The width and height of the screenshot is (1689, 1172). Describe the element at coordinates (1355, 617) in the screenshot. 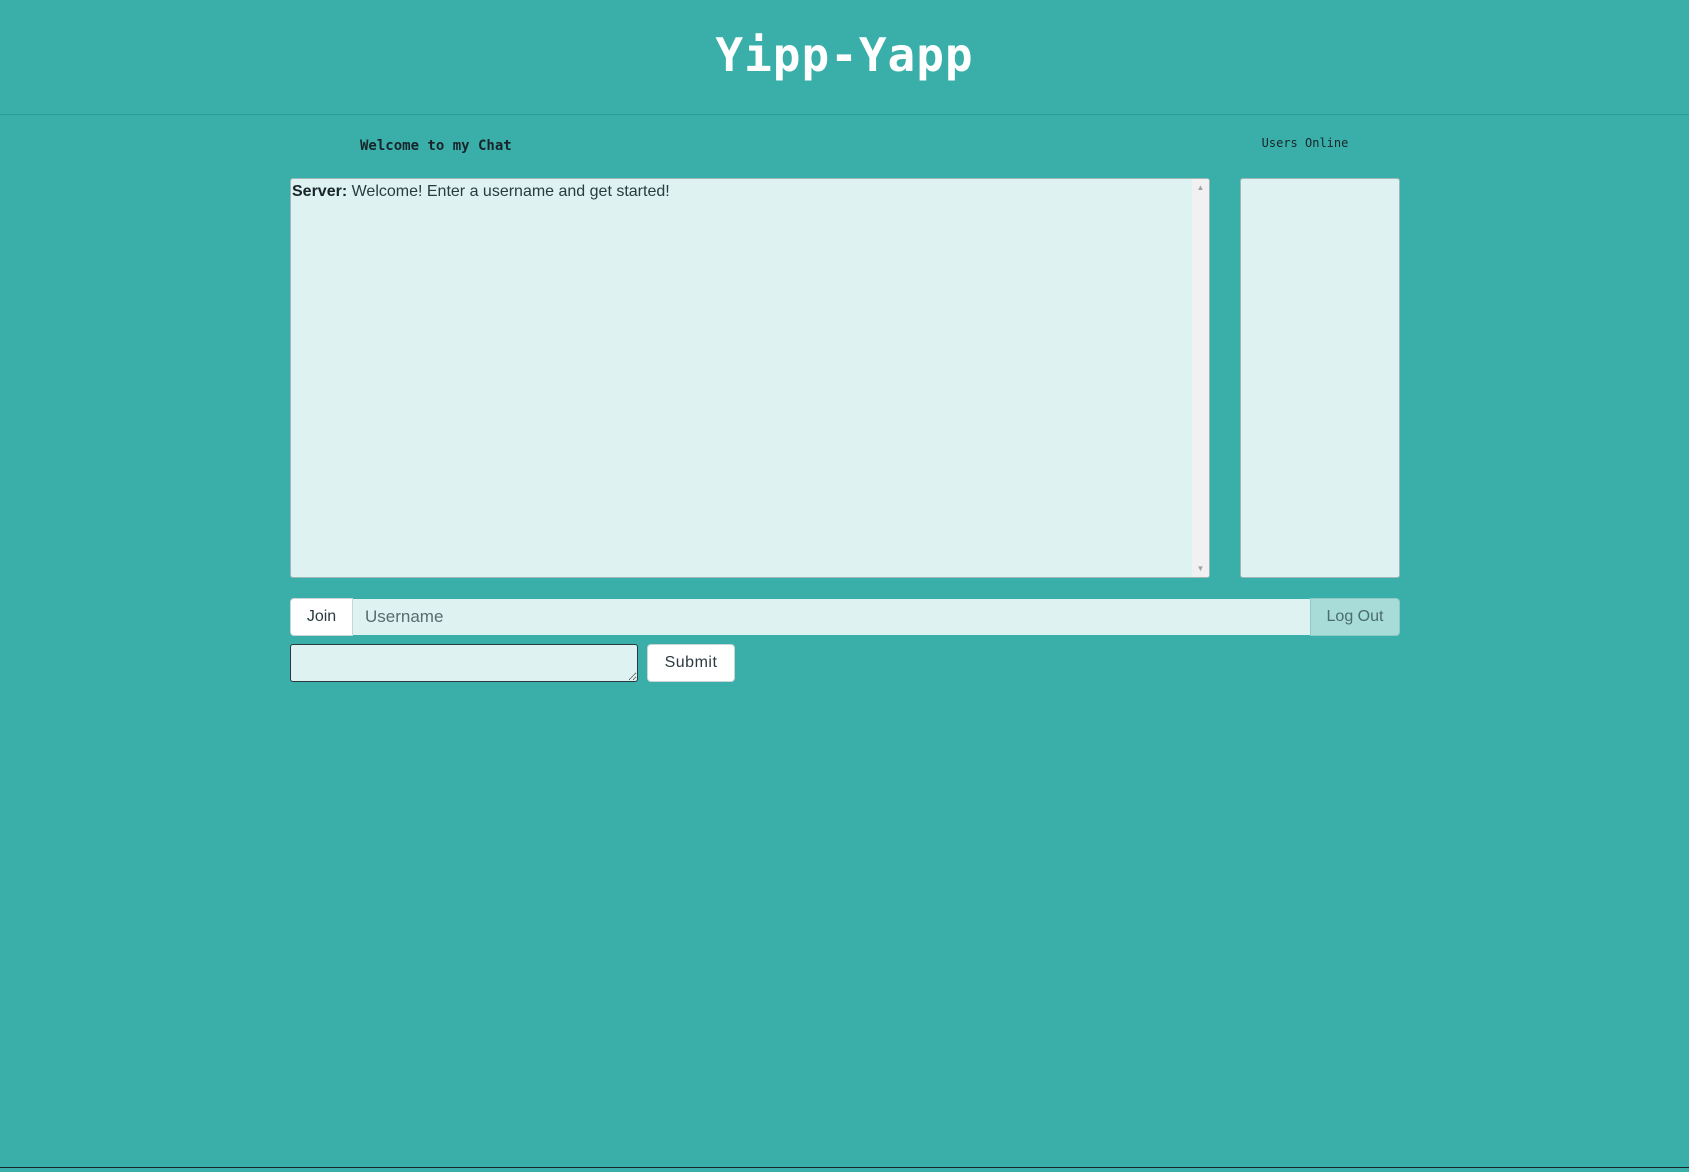

I see `logout-button: Log Out` at that location.